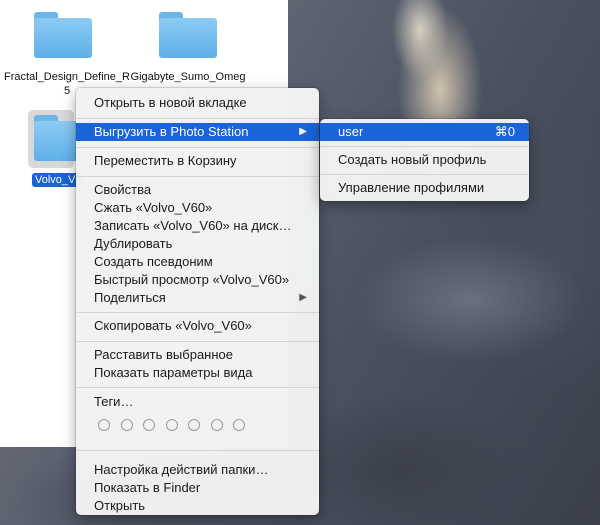 This screenshot has height=525, width=600. I want to click on menu-item-make-alias: Создать псевдоним, so click(197, 262).